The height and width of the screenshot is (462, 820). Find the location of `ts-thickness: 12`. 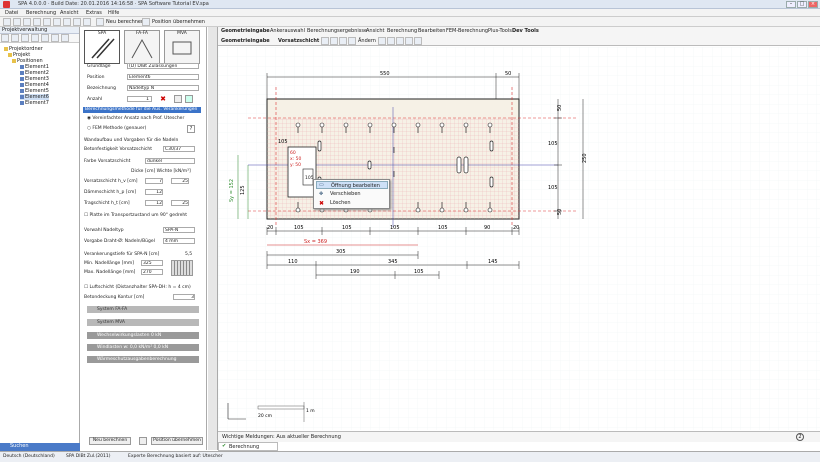

ts-thickness: 12 is located at coordinates (154, 203).